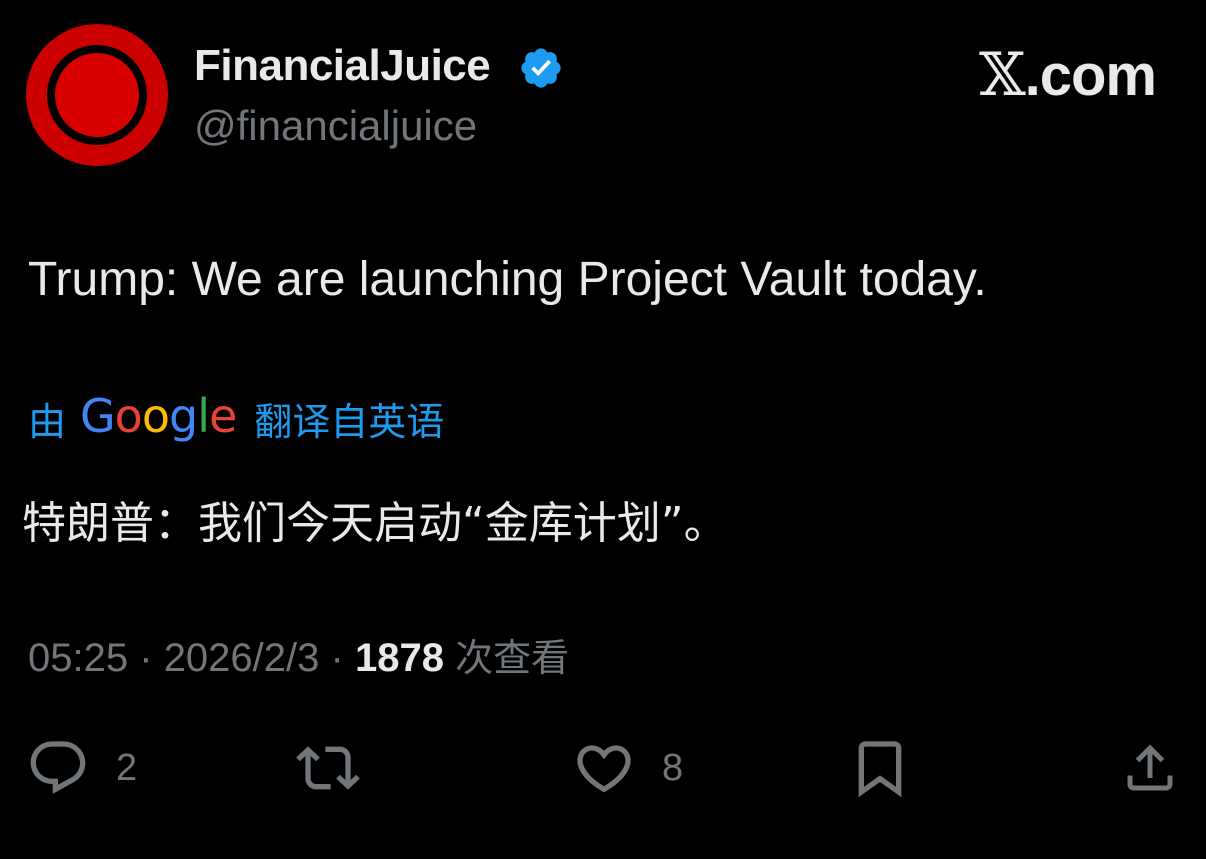  I want to click on google-letter: G, so click(98, 416).